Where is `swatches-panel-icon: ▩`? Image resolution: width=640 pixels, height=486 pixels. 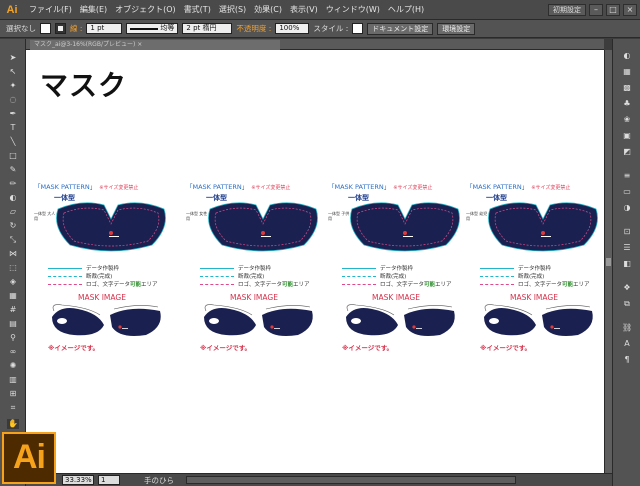 swatches-panel-icon: ▩ is located at coordinates (627, 87).